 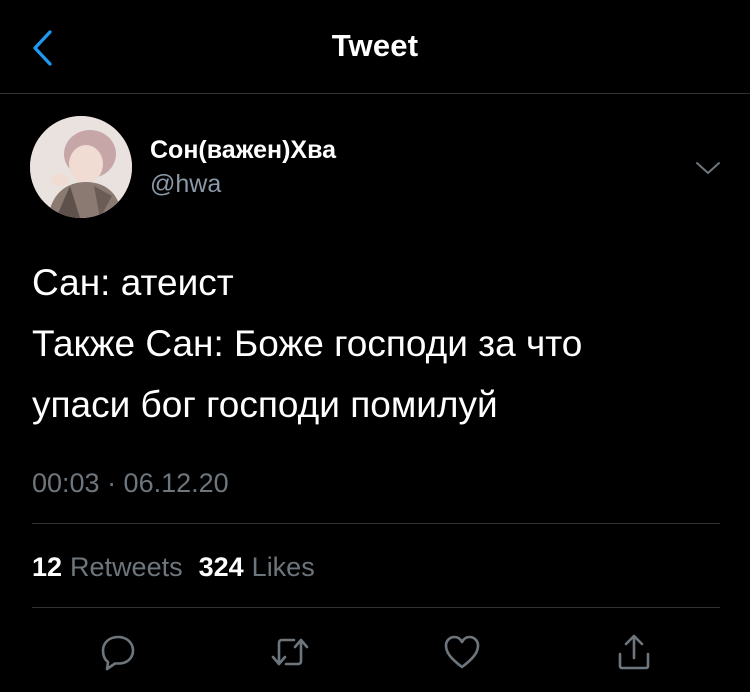 What do you see at coordinates (243, 150) in the screenshot?
I see `display-name: Сон(важен)Хва` at bounding box center [243, 150].